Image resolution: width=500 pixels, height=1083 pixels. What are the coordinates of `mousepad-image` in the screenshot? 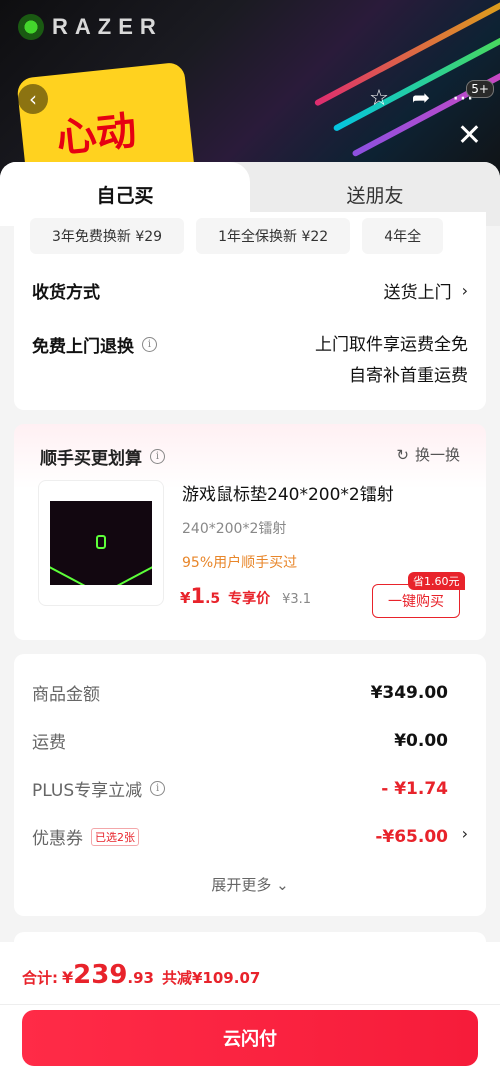 It's located at (101, 543).